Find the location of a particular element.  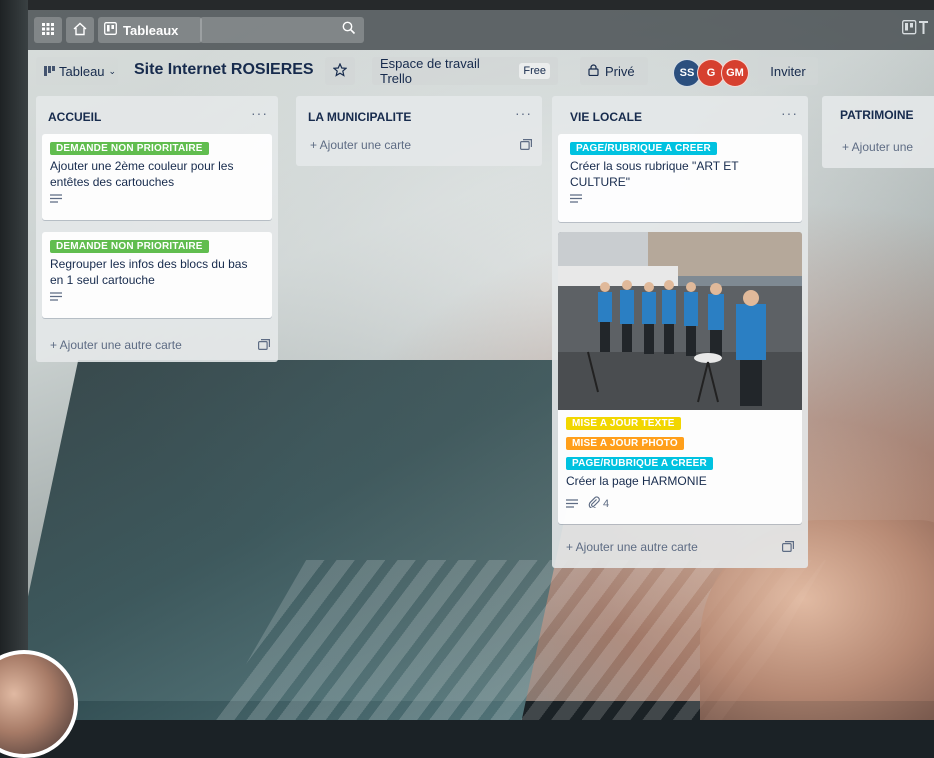

add-card-button: + Ajouter une carte is located at coordinates (360, 145).